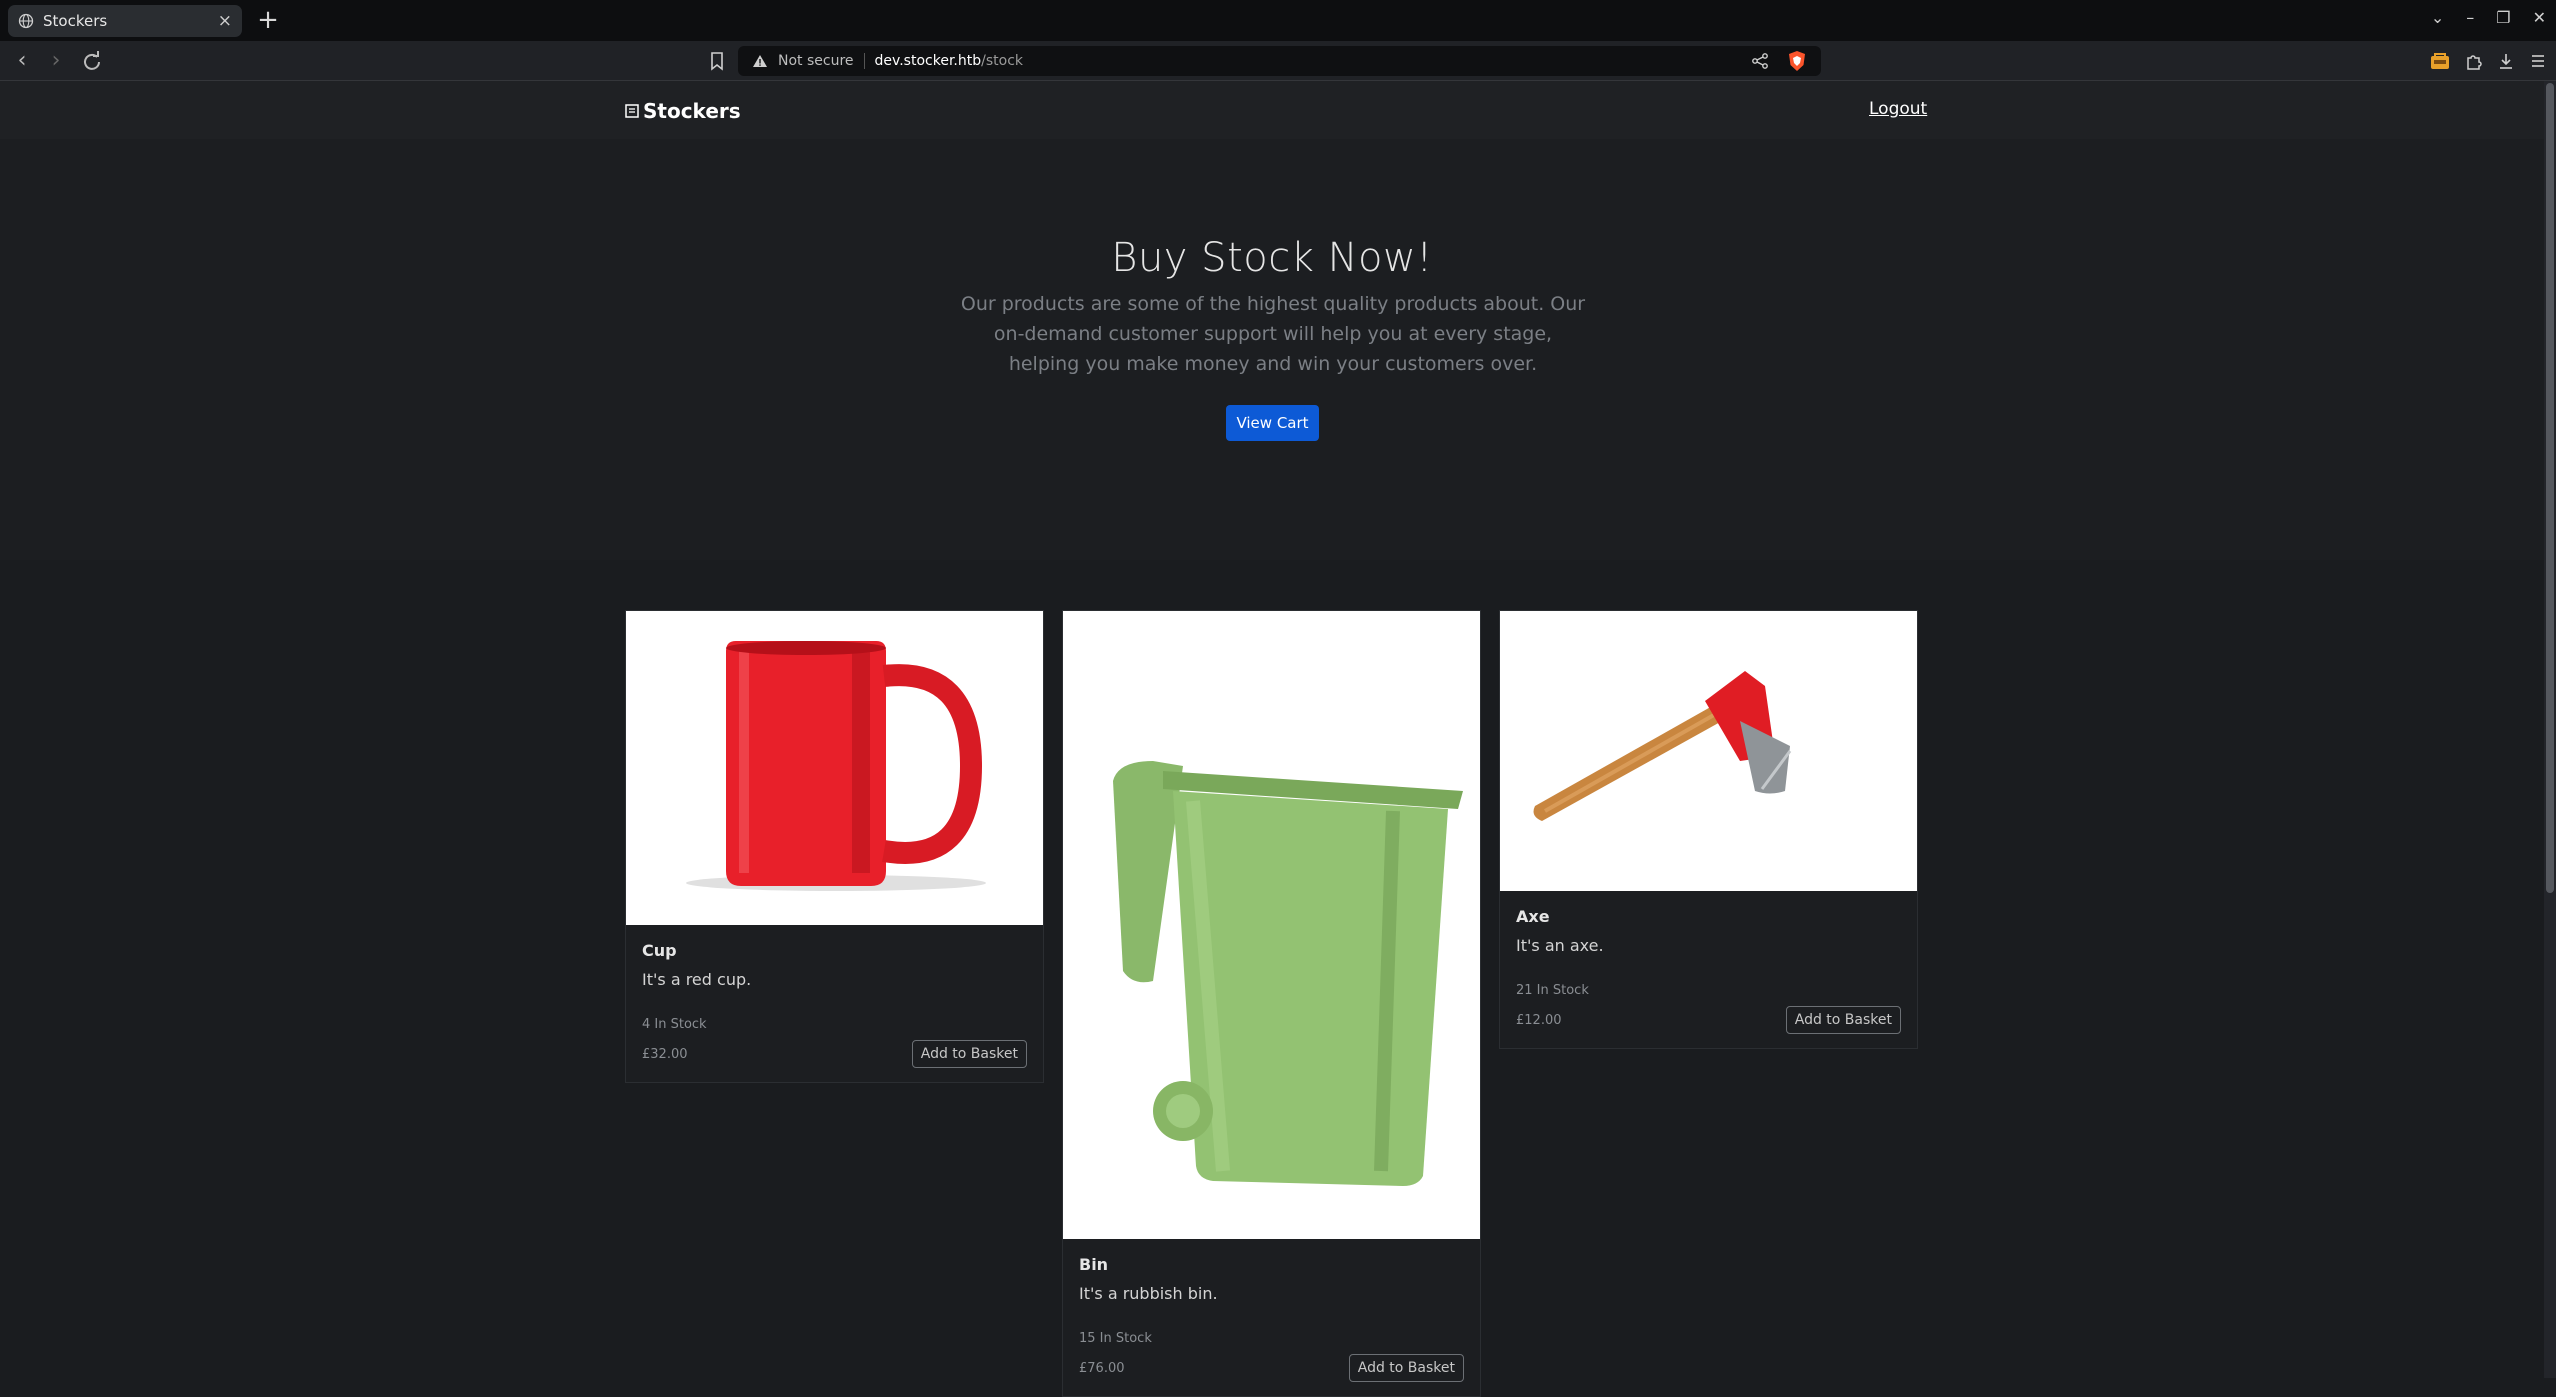  Describe the element at coordinates (1560, 945) in the screenshot. I see `product-description: It's an axe.` at that location.